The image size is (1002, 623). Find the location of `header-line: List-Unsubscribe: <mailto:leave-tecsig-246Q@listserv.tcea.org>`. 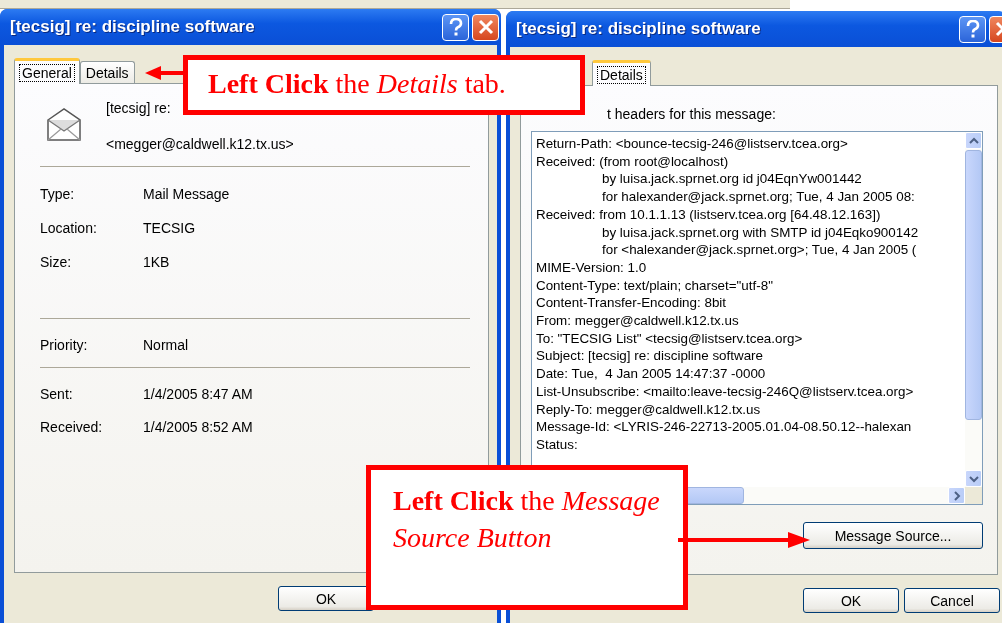

header-line: List-Unsubscribe: <mailto:leave-tecsig-246Q@listserv.tcea.org> is located at coordinates (725, 391).